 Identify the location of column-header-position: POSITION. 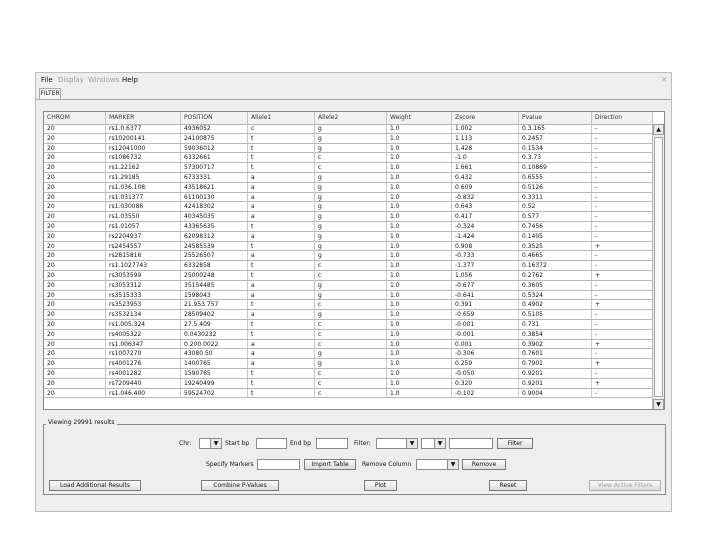
(214, 118).